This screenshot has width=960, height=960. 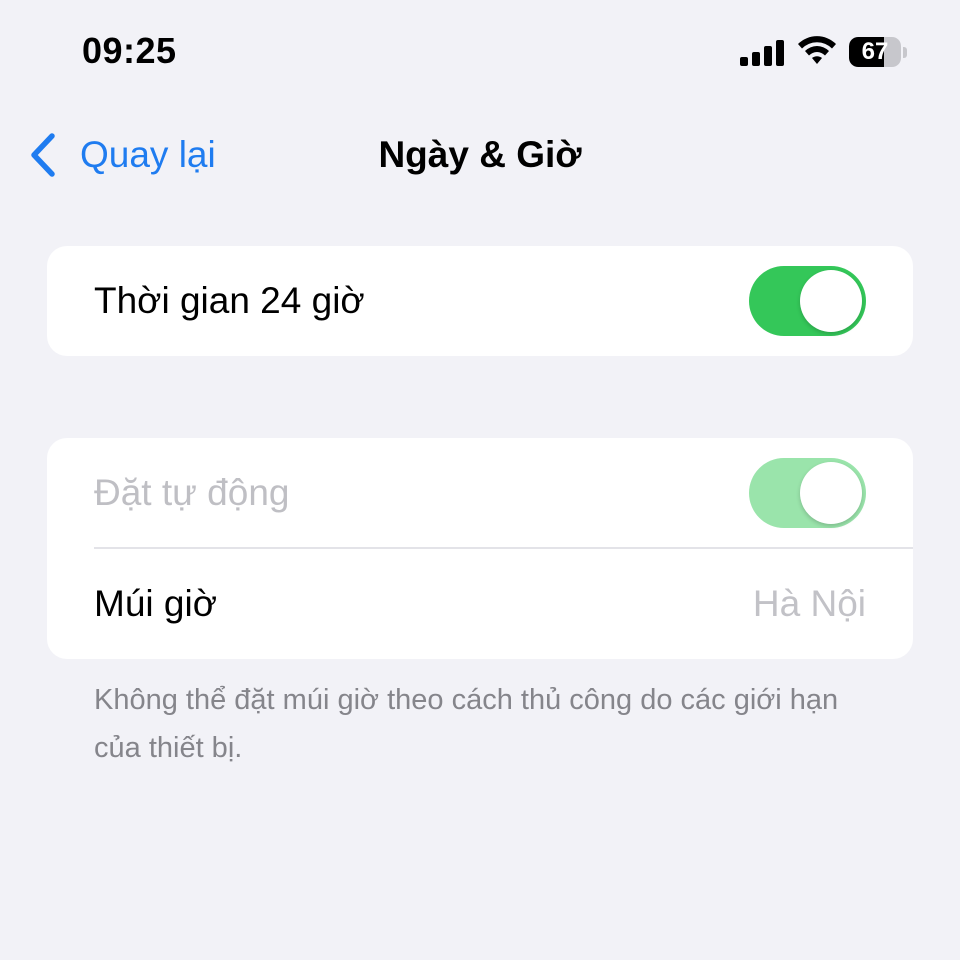 What do you see at coordinates (480, 50) in the screenshot?
I see `status-bar: 09:25 67` at bounding box center [480, 50].